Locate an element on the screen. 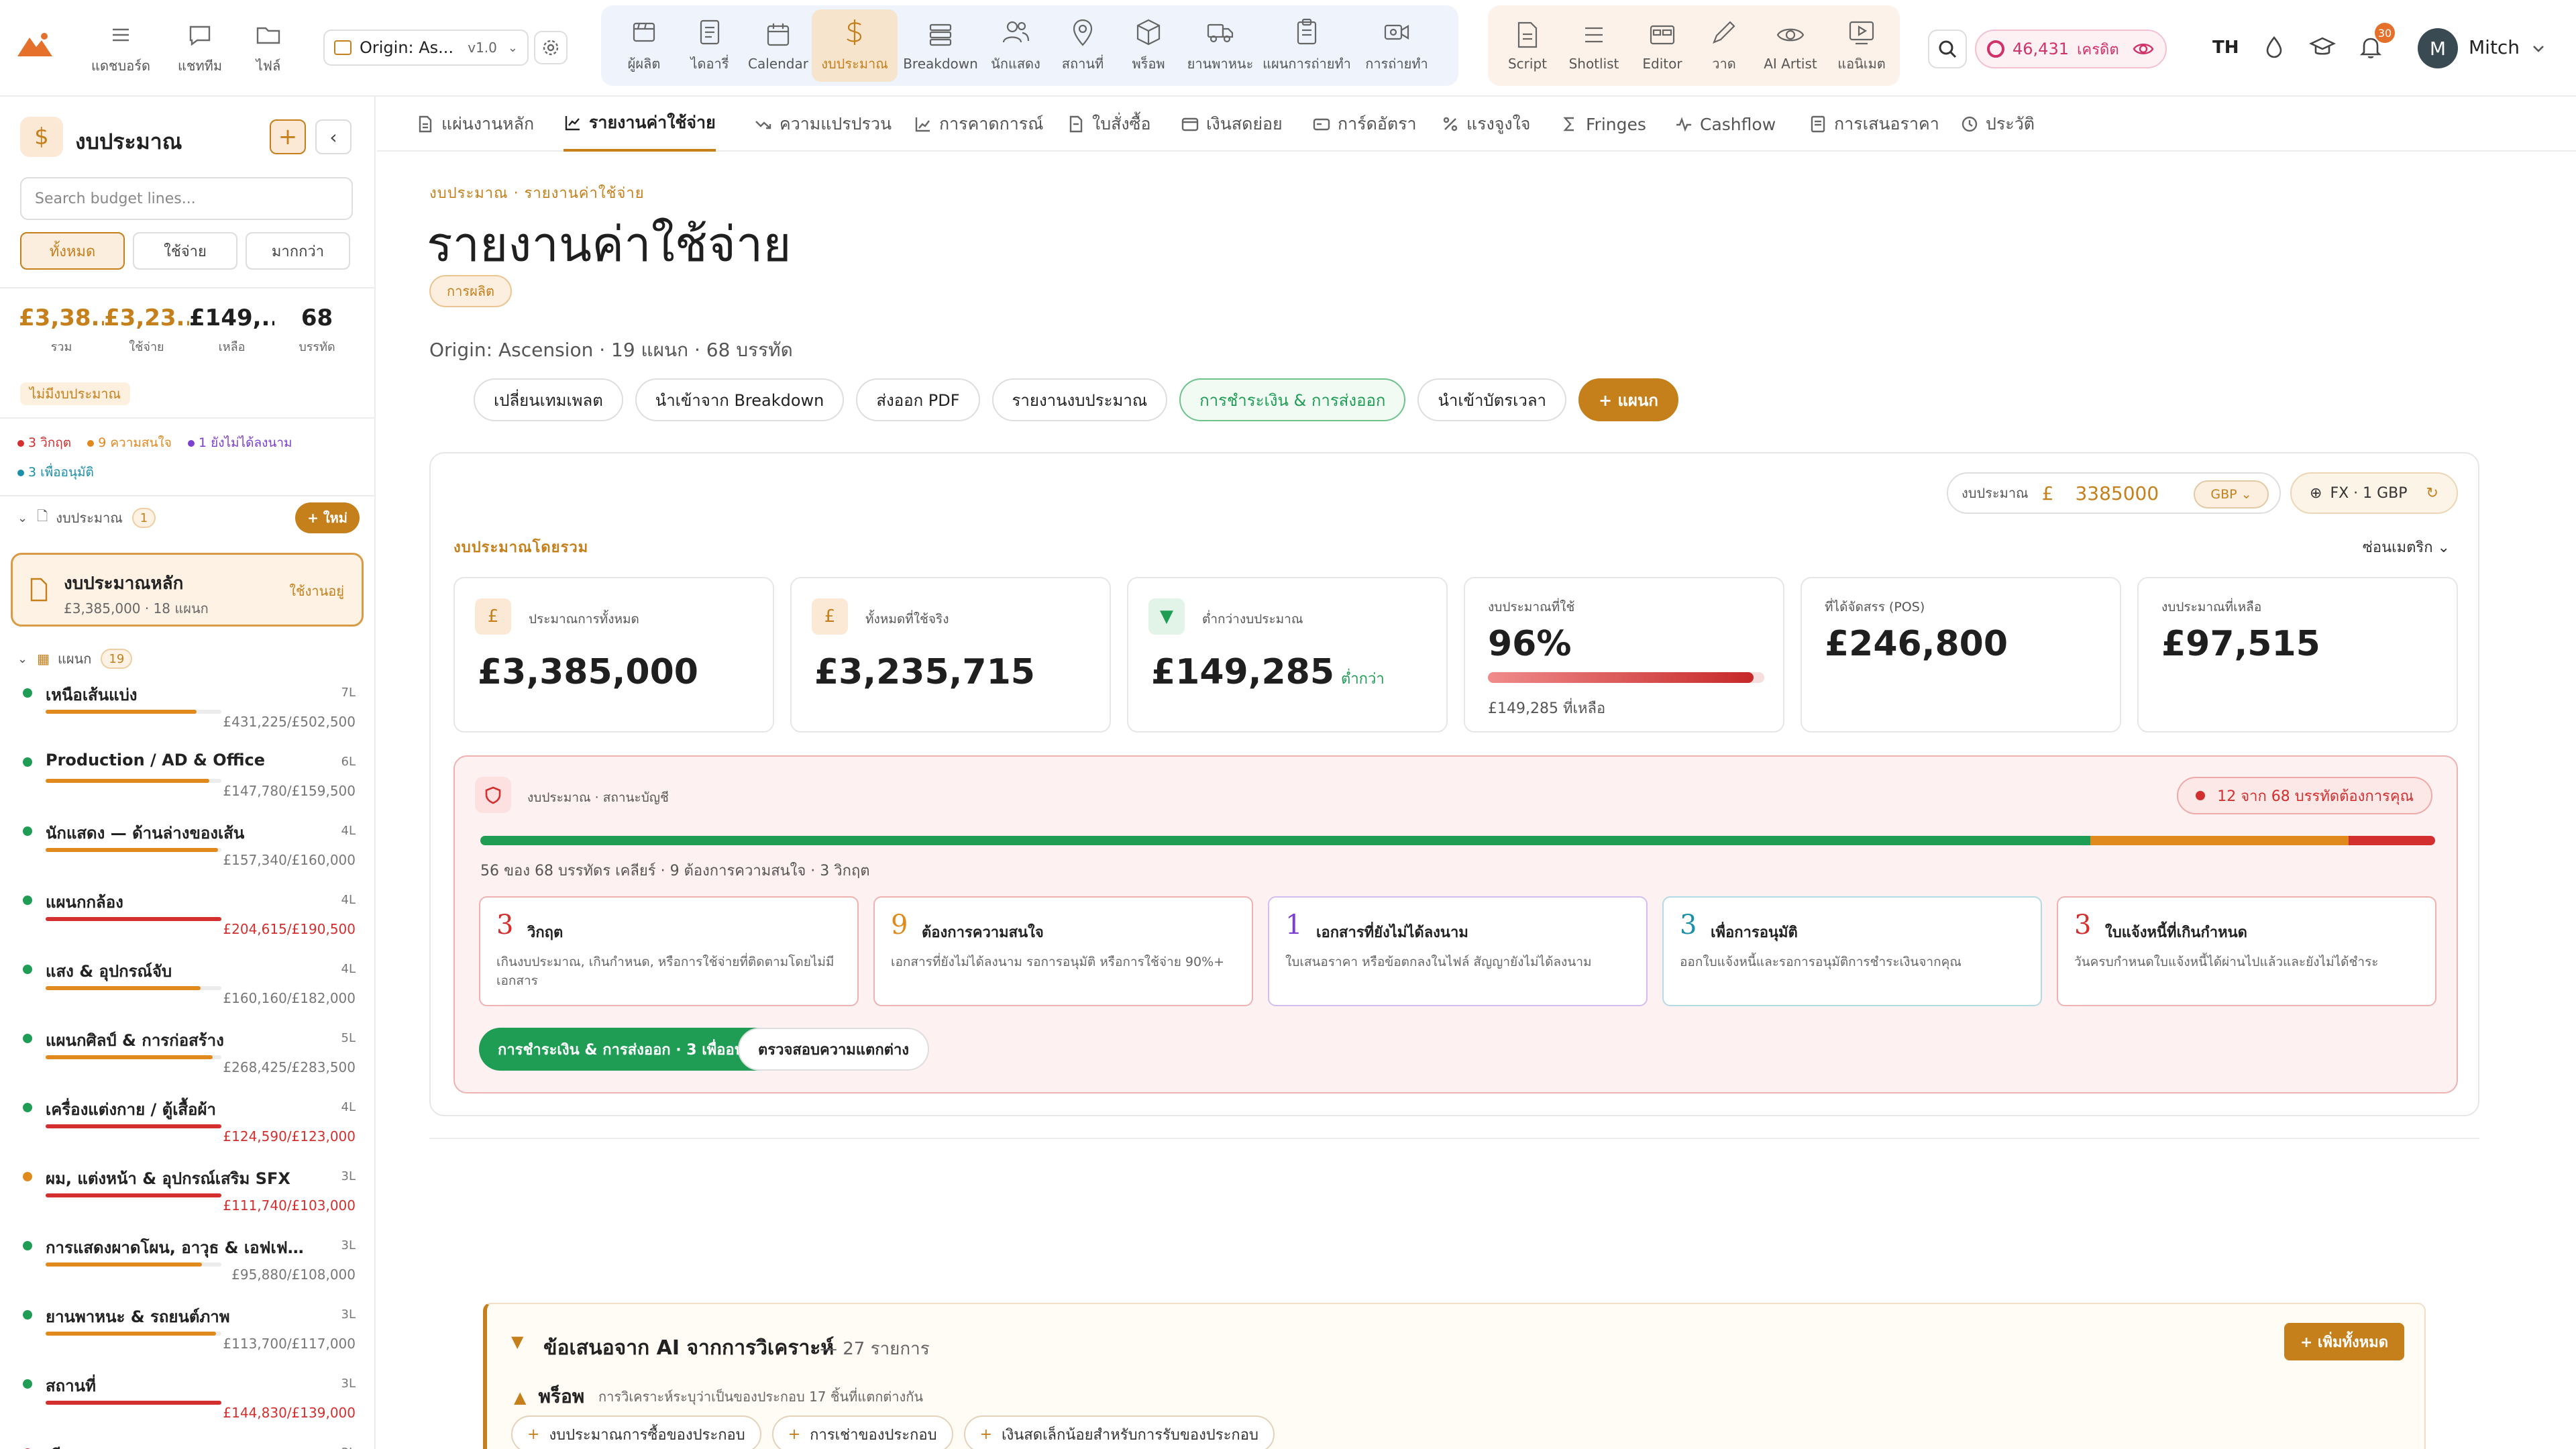 The image size is (2576, 1449). collapse-triangle-icon: ▼ is located at coordinates (517, 1341).